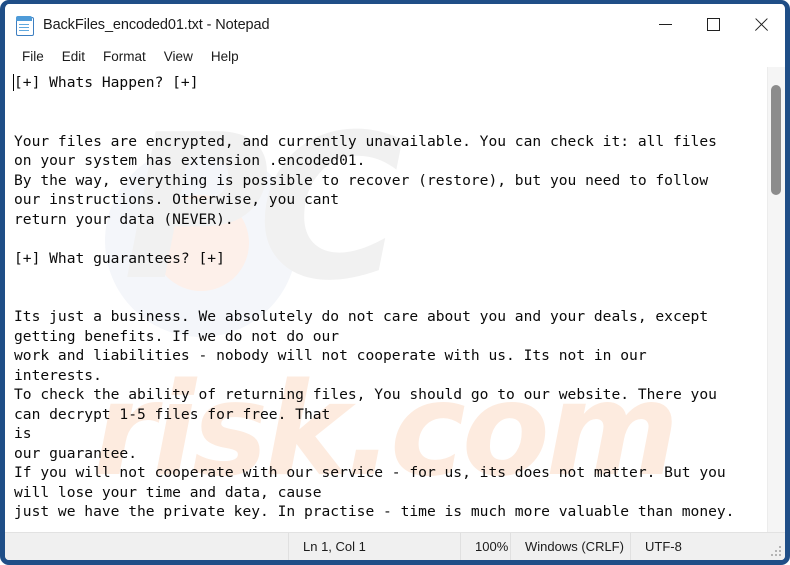 The image size is (790, 565). I want to click on resize-grip-icon, so click(776, 551).